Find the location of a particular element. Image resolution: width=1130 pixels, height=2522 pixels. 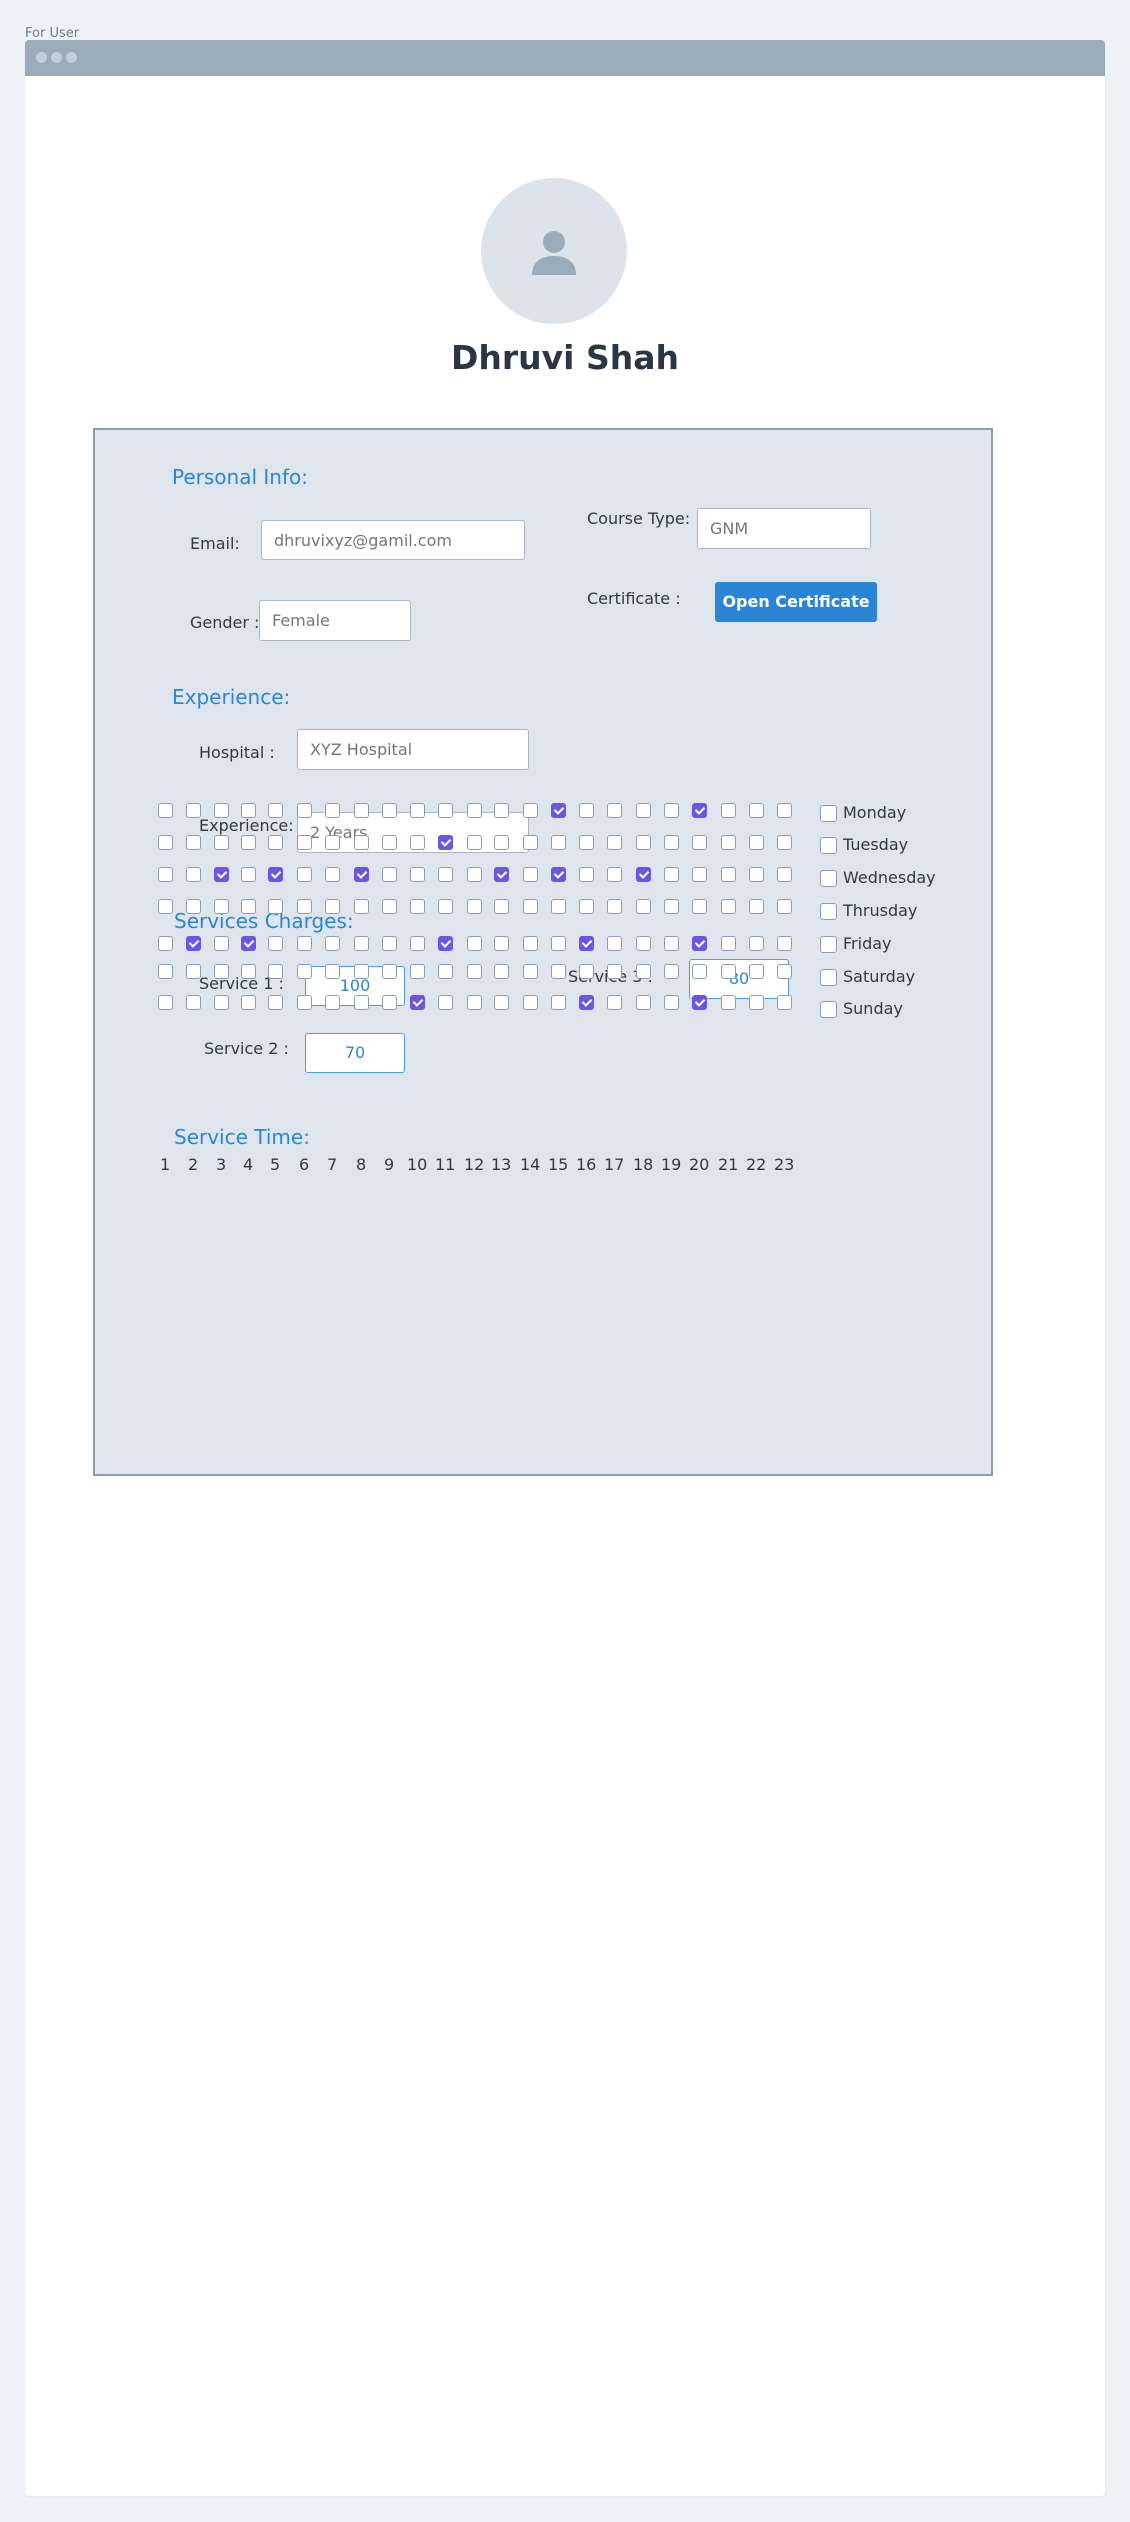

window-maximize-dot is located at coordinates (71, 57).